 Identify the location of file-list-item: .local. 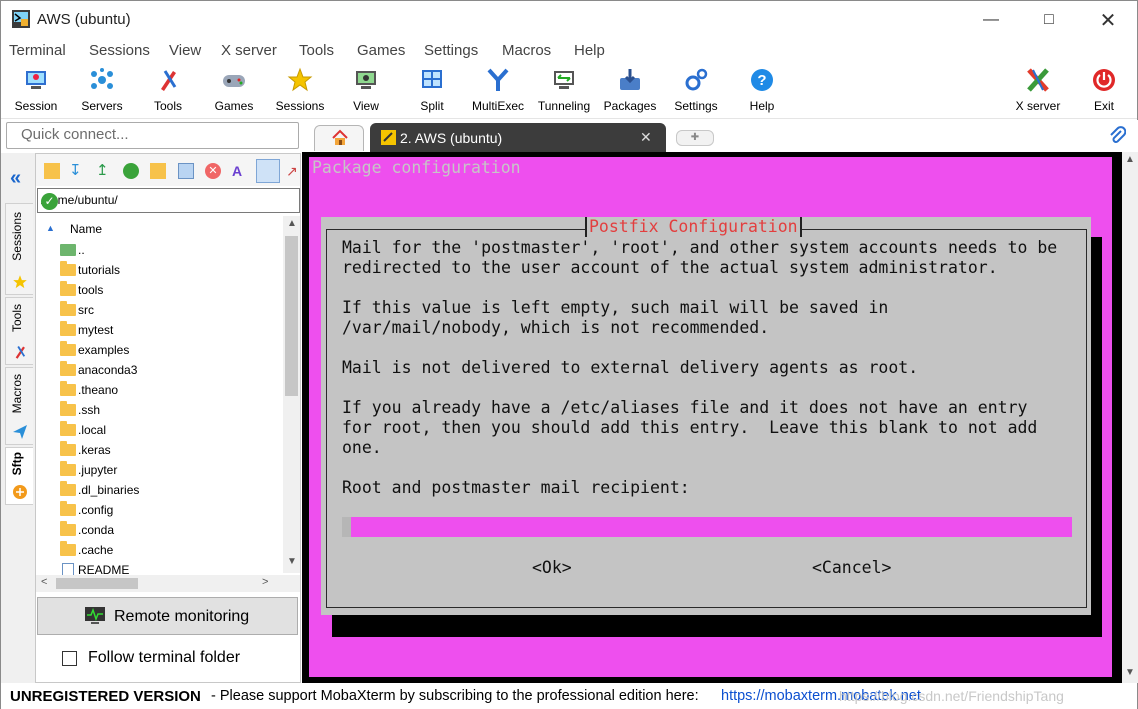
(170, 431).